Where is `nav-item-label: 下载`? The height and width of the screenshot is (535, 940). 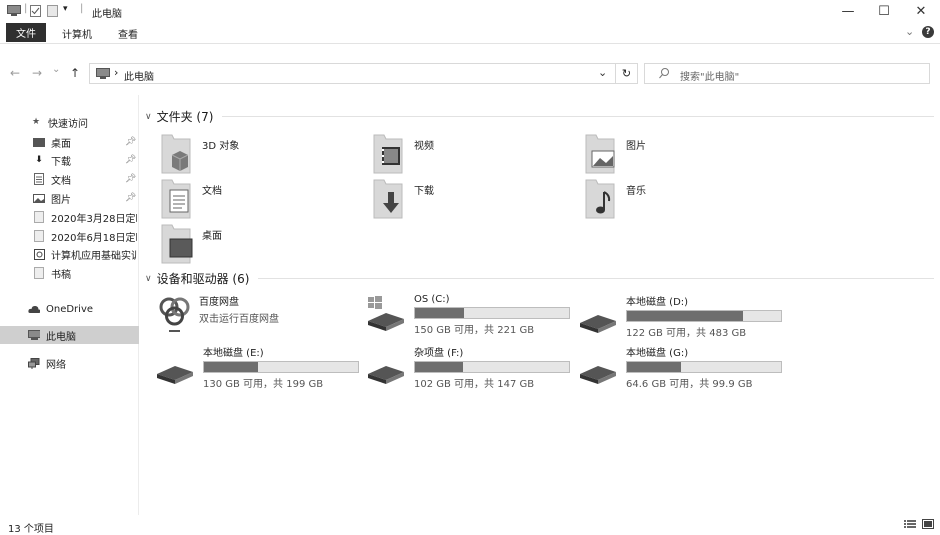
nav-item-label: 下载 is located at coordinates (61, 162).